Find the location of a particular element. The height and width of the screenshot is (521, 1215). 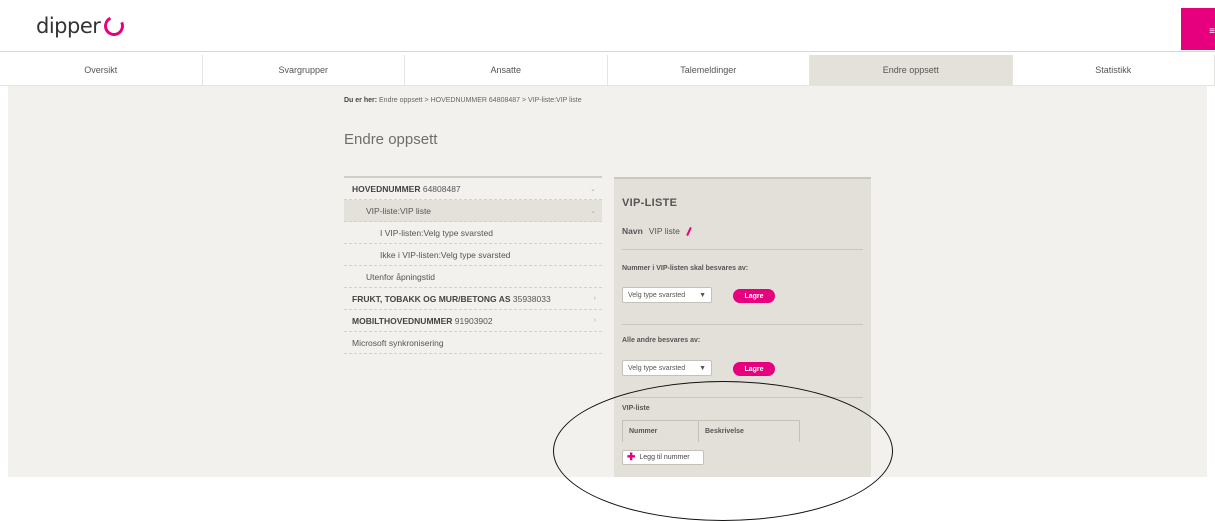

tree-item-microsoft-synk: Microsoft synkronisering is located at coordinates (473, 343).